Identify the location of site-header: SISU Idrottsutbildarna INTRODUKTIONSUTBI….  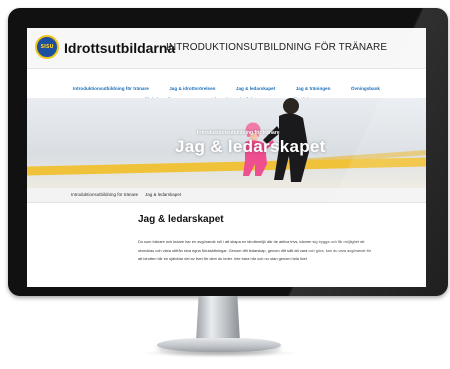
(226, 48).